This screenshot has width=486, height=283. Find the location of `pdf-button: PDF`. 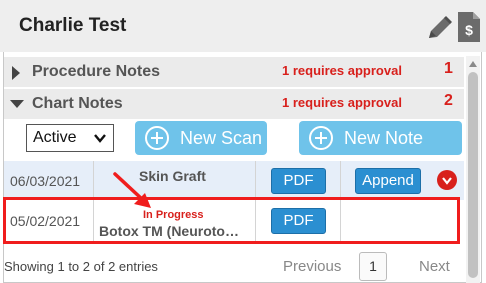

pdf-button: PDF is located at coordinates (298, 181).